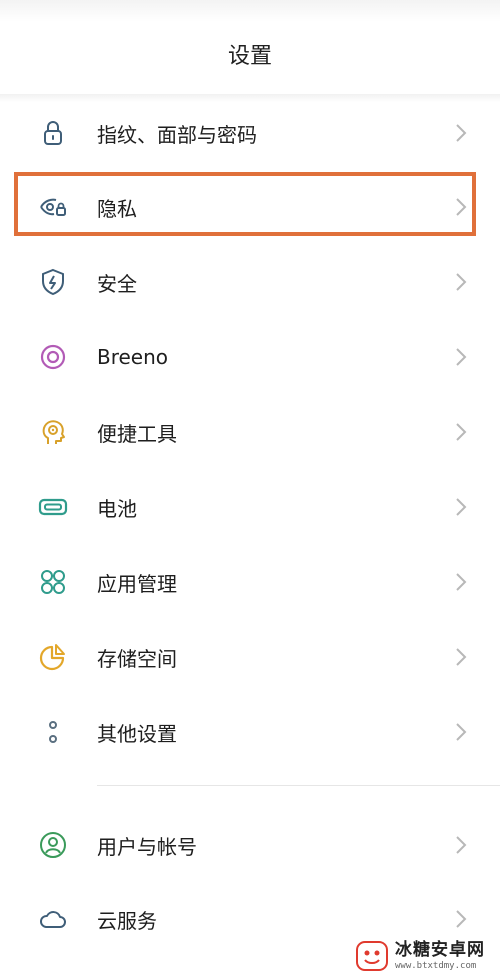 This screenshot has height=976, width=500. Describe the element at coordinates (250, 282) in the screenshot. I see `settings-item-security: 安全` at that location.